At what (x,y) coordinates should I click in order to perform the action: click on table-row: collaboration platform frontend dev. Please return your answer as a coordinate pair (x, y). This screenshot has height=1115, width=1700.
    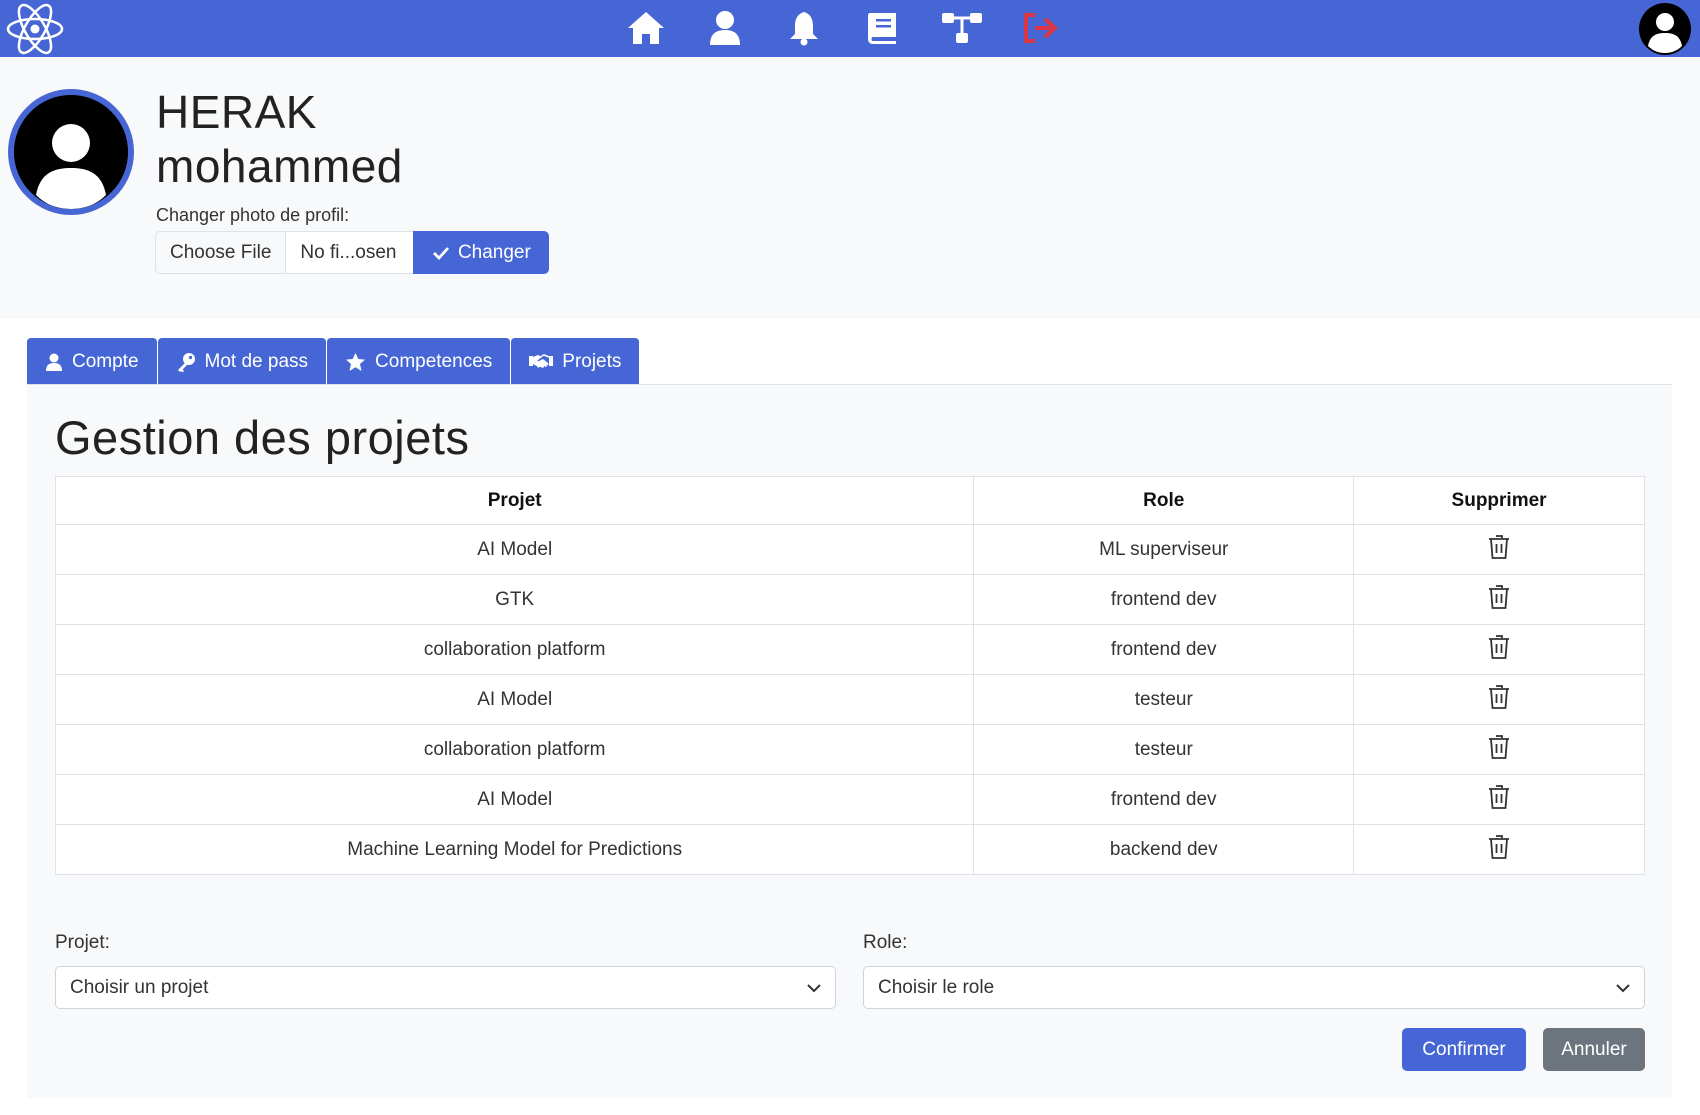
    Looking at the image, I should click on (849, 649).